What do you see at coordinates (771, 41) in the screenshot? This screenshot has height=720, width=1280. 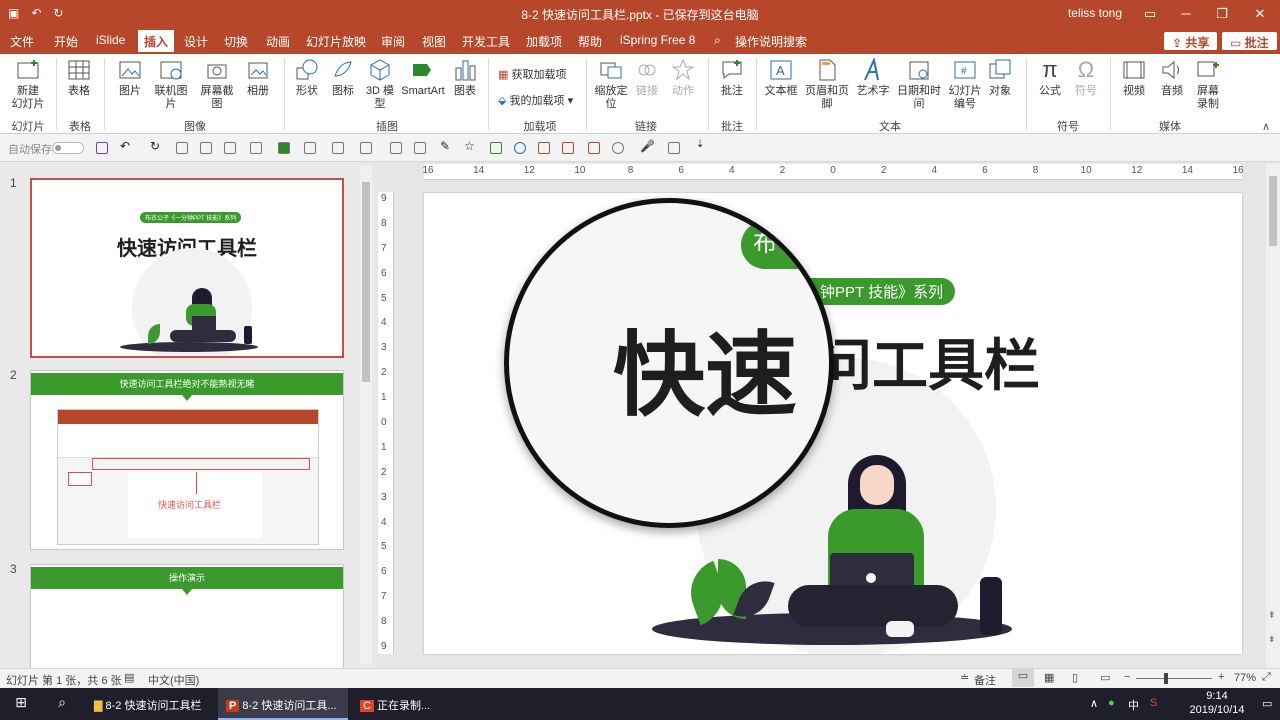 I see `tell-me-search: 操作说明搜索` at bounding box center [771, 41].